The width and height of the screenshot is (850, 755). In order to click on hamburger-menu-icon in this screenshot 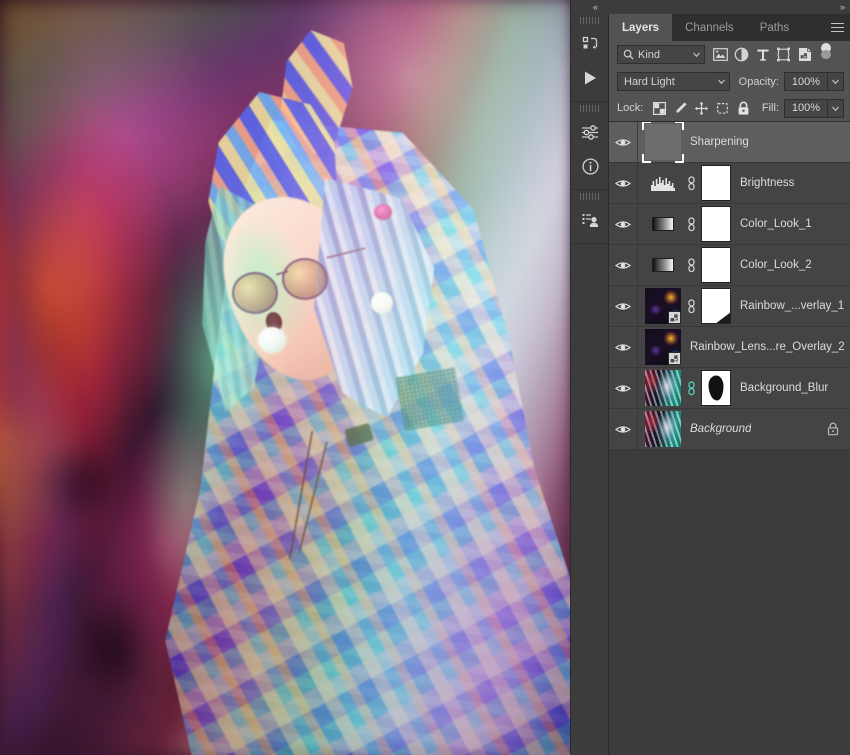, I will do `click(837, 27)`.